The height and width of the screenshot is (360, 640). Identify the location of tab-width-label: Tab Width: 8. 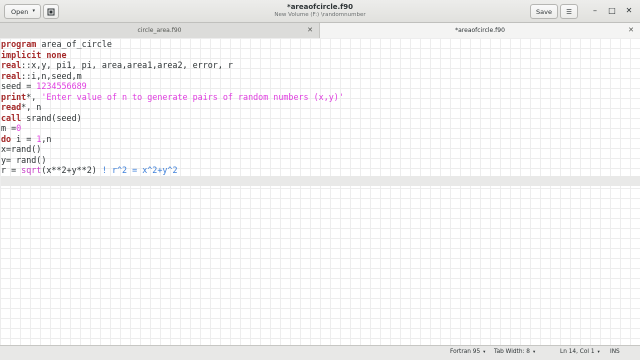
(512, 352).